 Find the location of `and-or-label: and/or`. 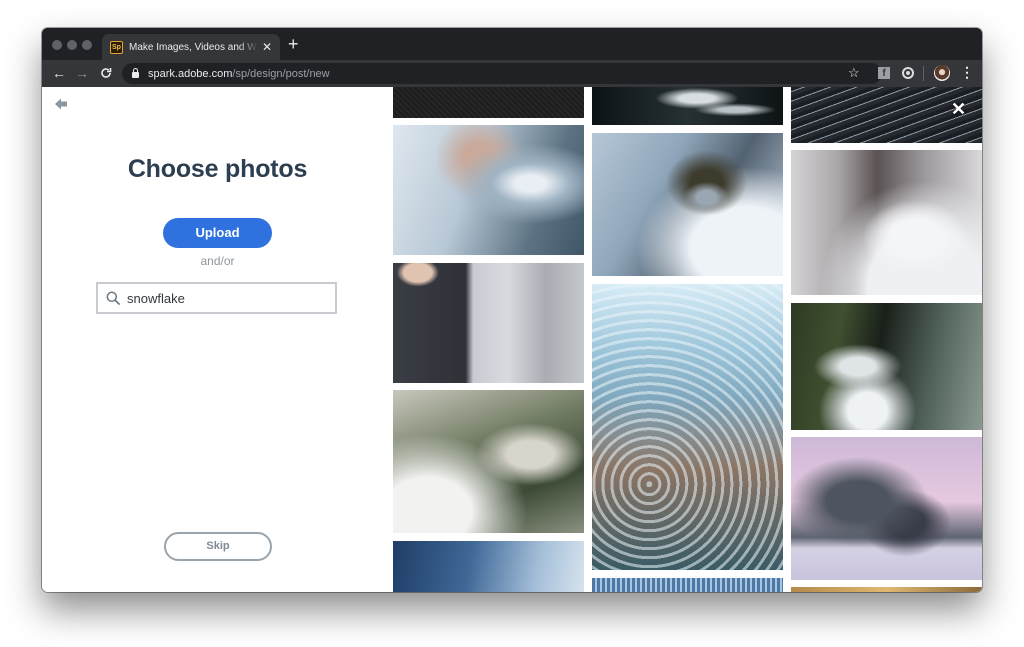

and-or-label: and/or is located at coordinates (217, 261).